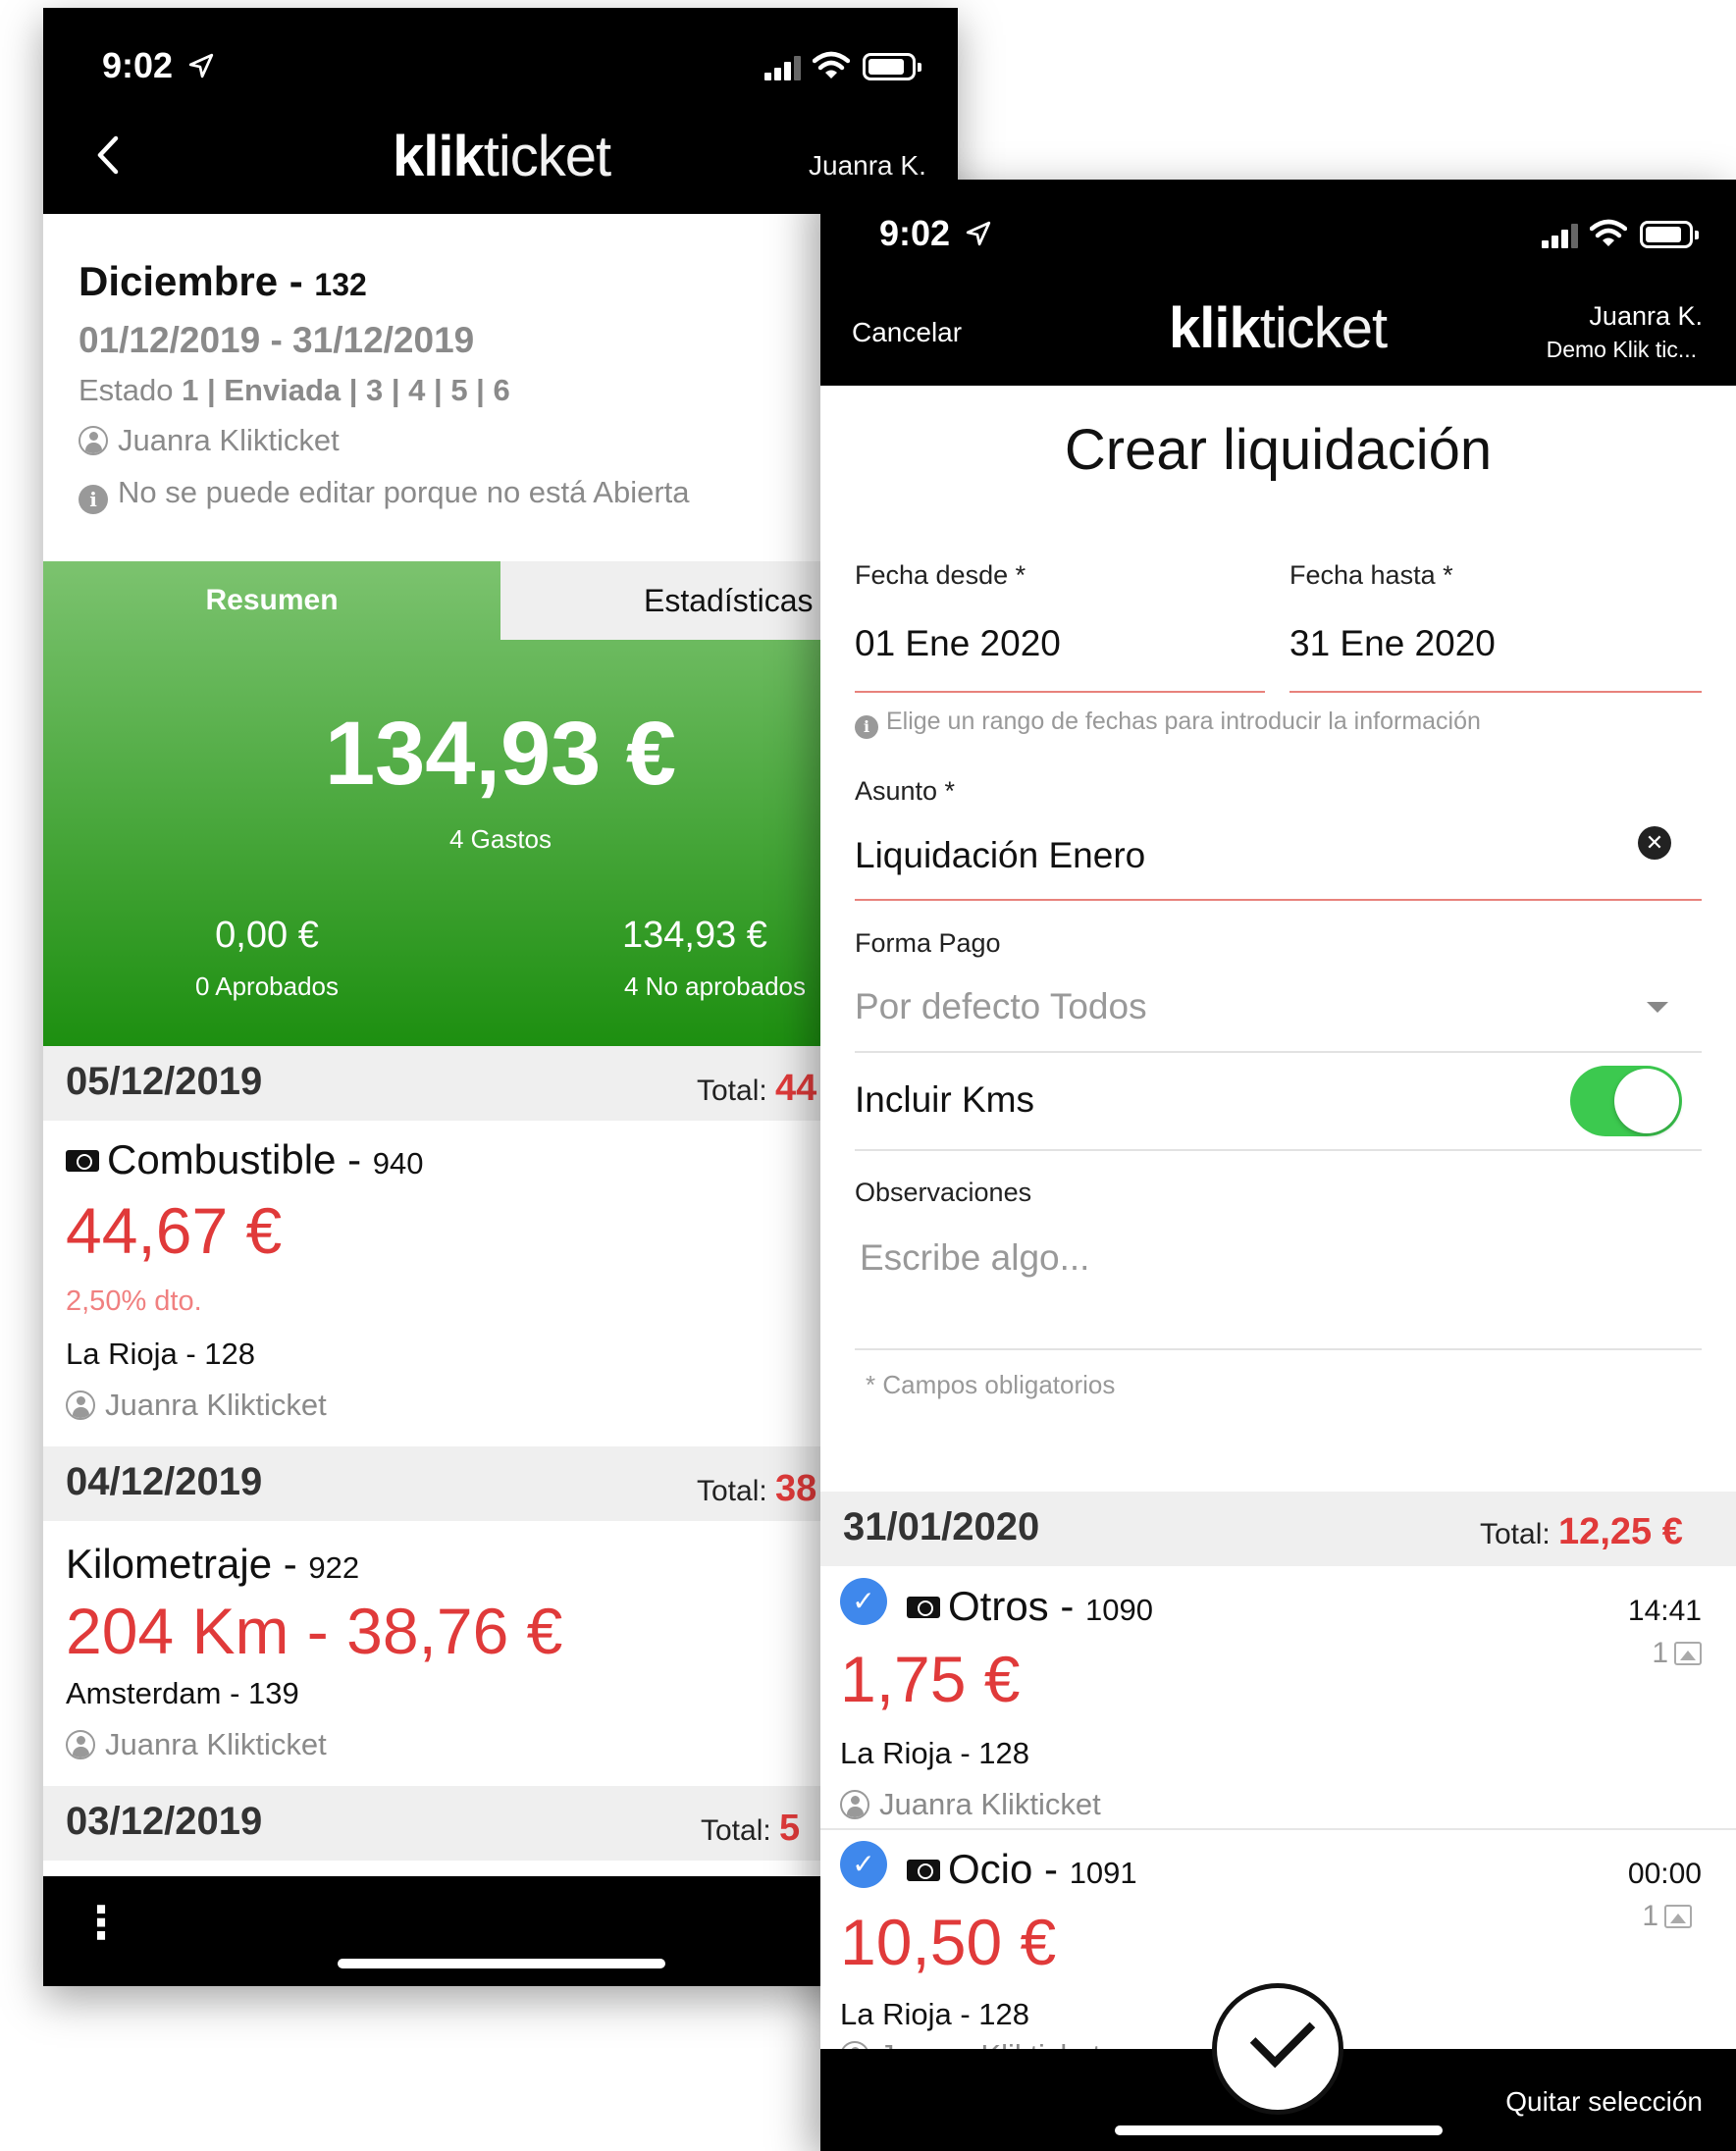  What do you see at coordinates (164, 1481) in the screenshot?
I see `section-date: 04/12/2019` at bounding box center [164, 1481].